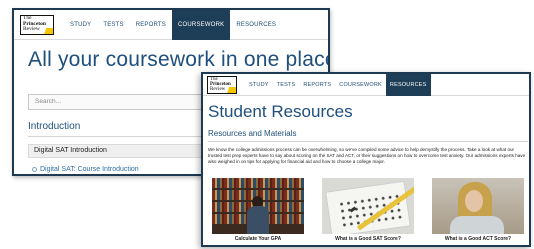 This screenshot has height=249, width=534. Describe the element at coordinates (34, 169) in the screenshot. I see `circle-icon` at that location.